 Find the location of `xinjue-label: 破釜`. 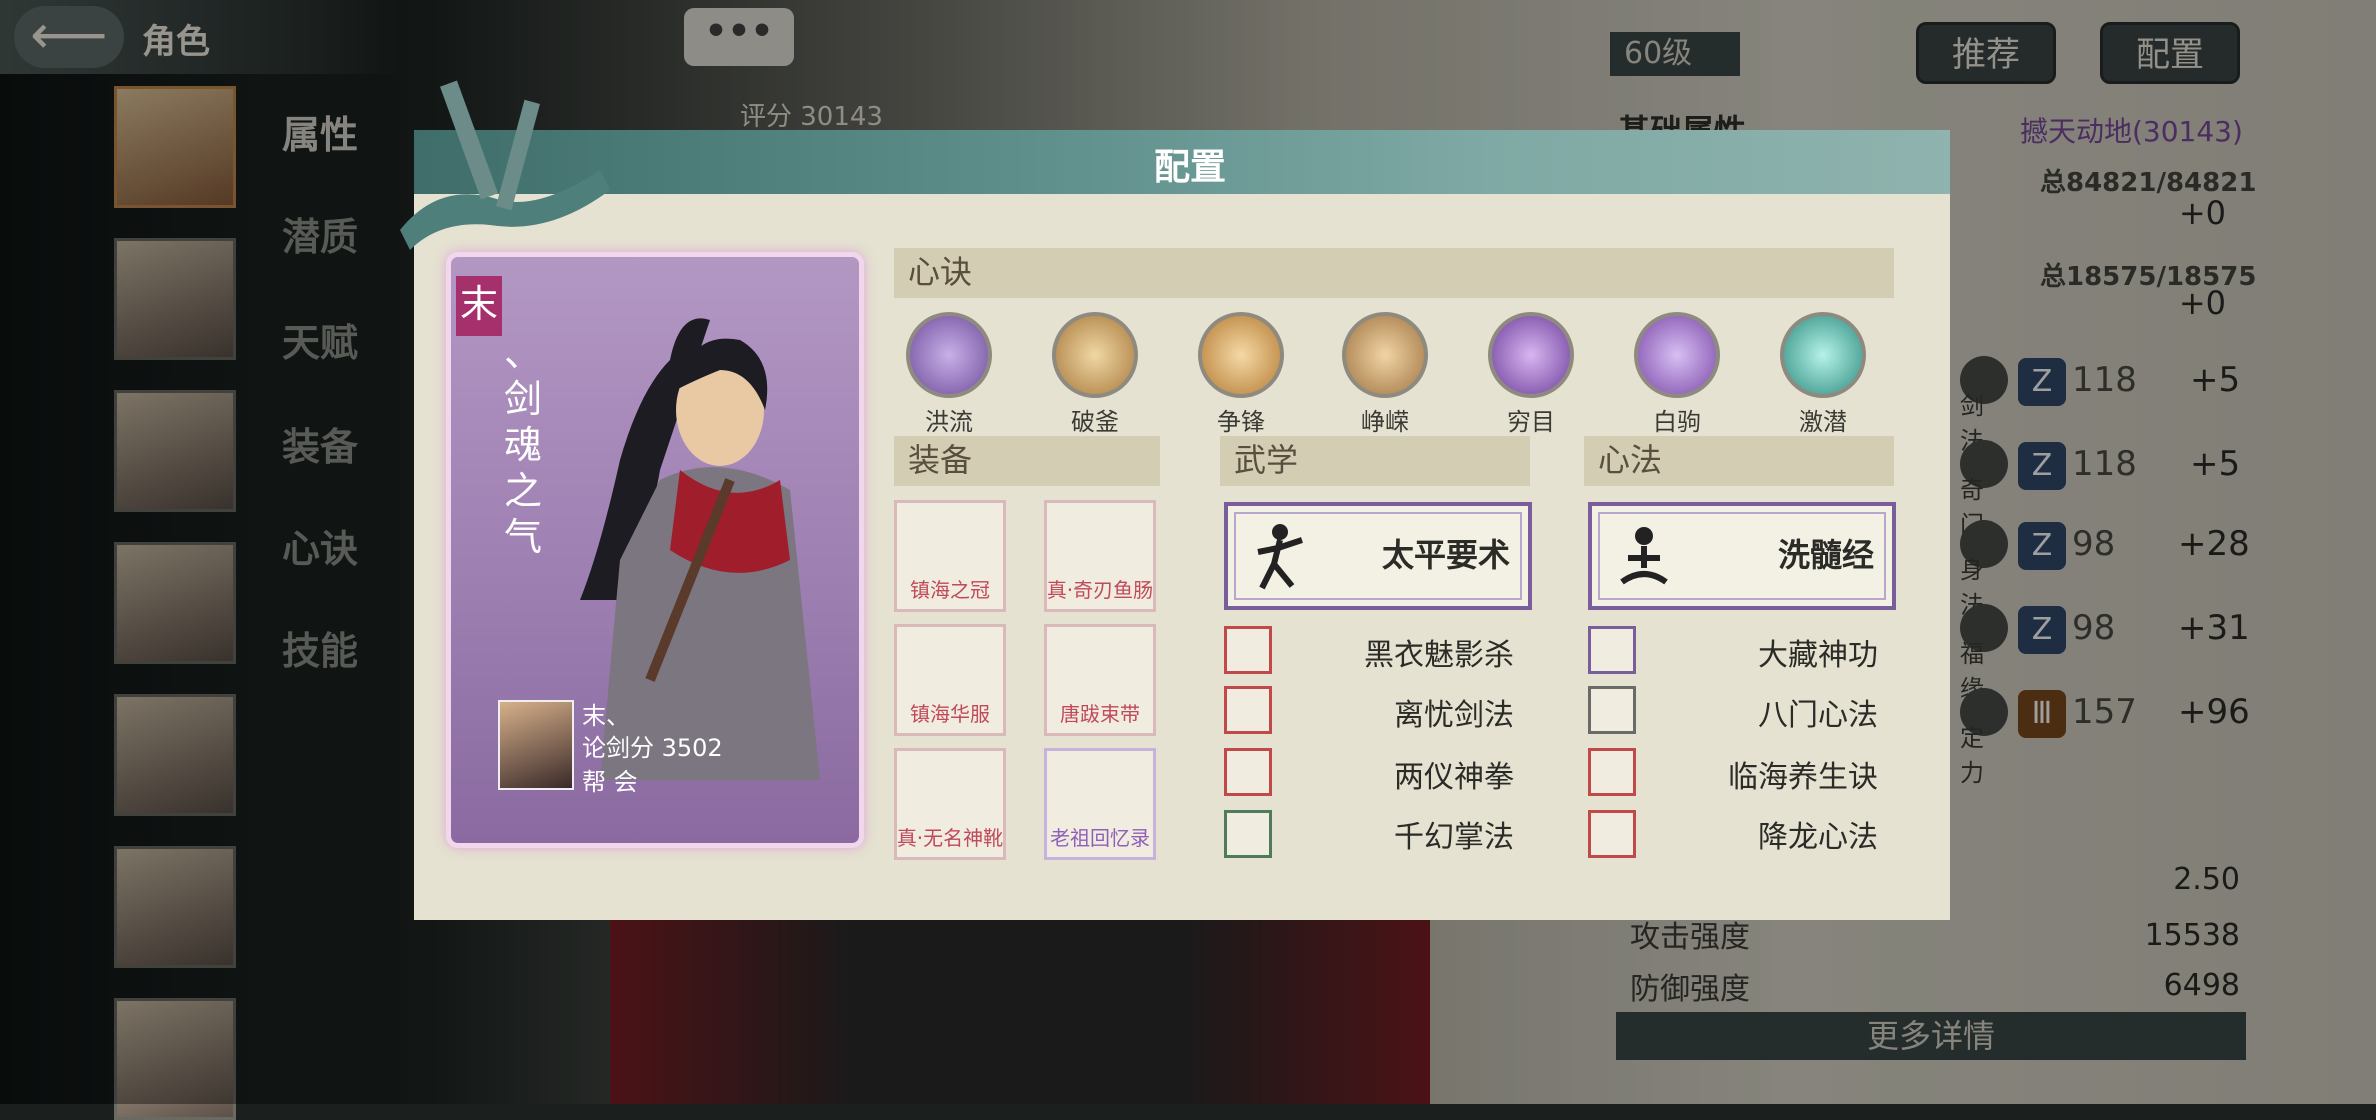

xinjue-label: 破釜 is located at coordinates (1095, 422).